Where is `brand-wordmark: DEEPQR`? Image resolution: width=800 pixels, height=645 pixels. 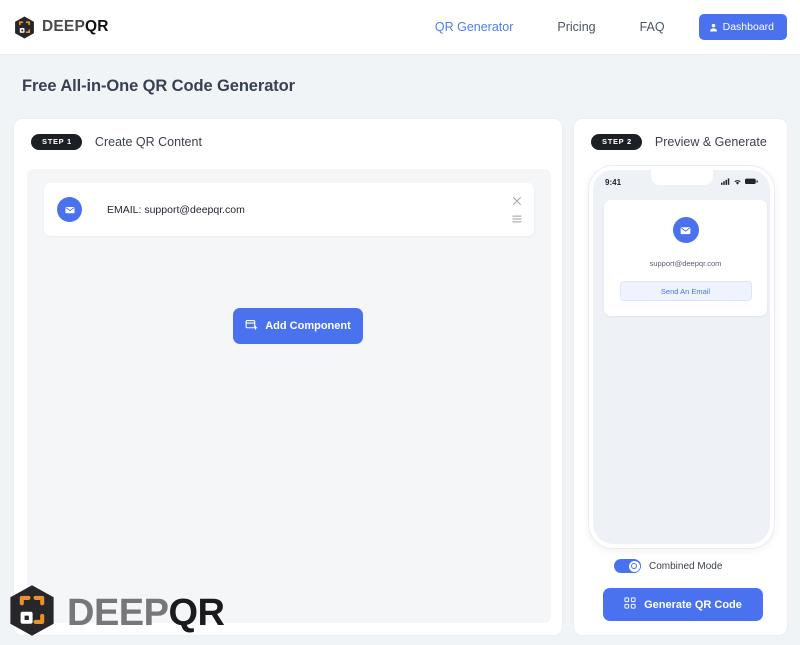
brand-wordmark: DEEPQR is located at coordinates (75, 27).